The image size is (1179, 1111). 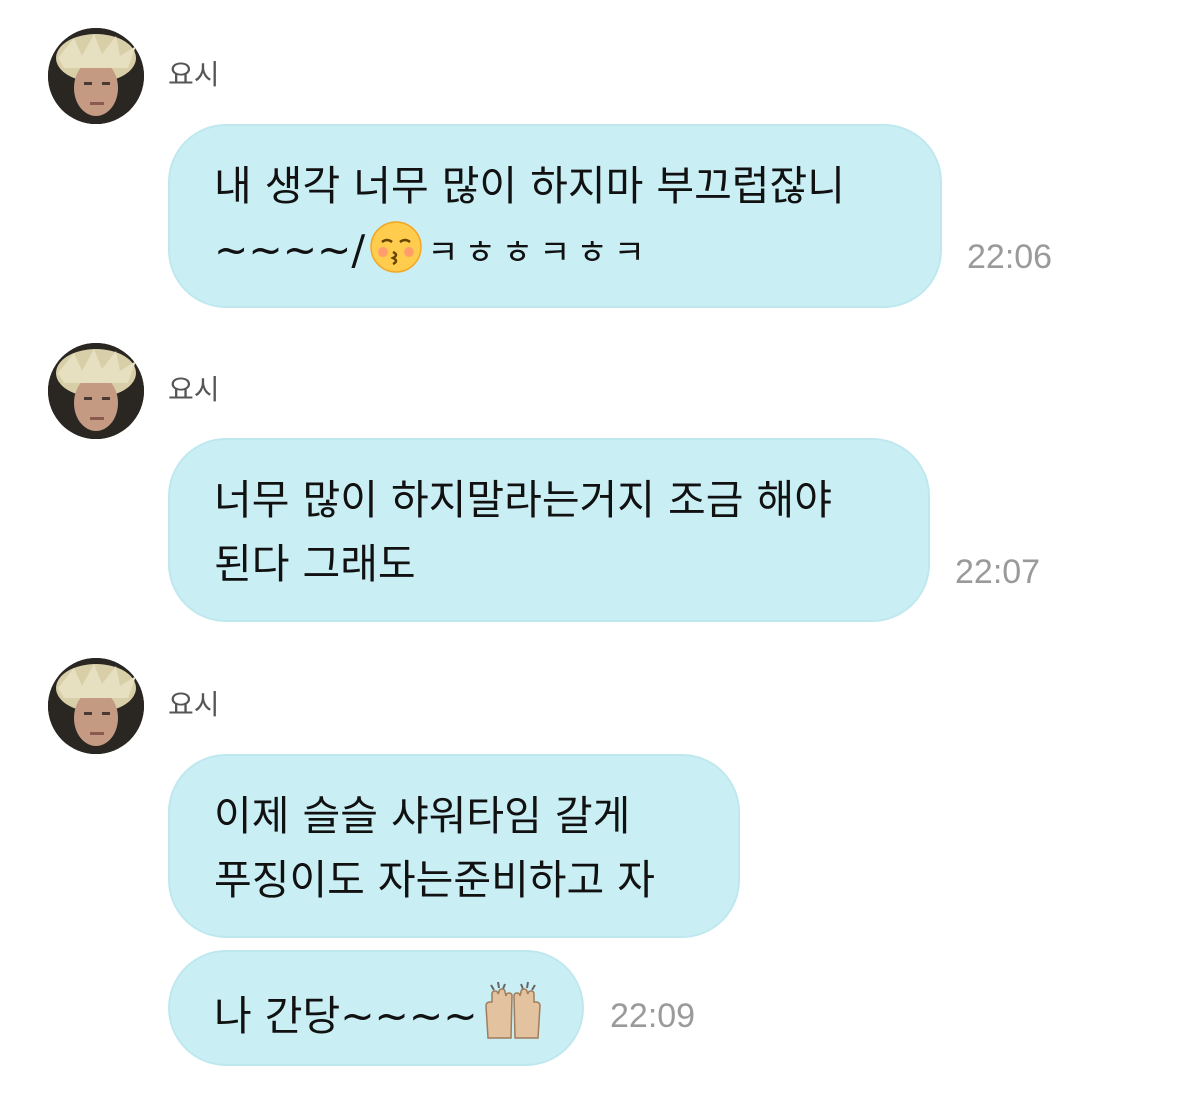 I want to click on message-line: 너무 많이 하지말라는거지 조금 해야, so click(x=523, y=500).